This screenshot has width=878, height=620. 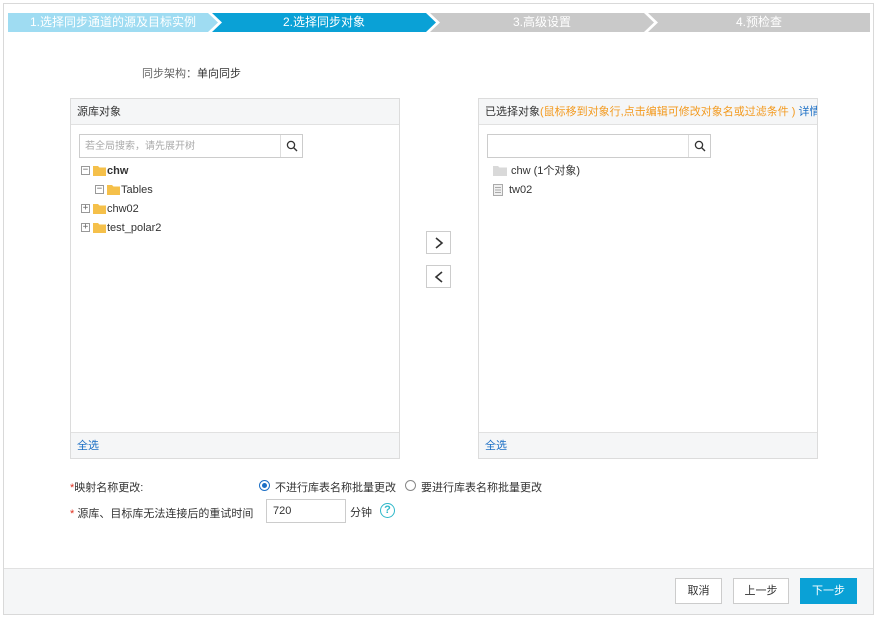 I want to click on sync-architecture: 同步架构：单向同步, so click(x=191, y=73).